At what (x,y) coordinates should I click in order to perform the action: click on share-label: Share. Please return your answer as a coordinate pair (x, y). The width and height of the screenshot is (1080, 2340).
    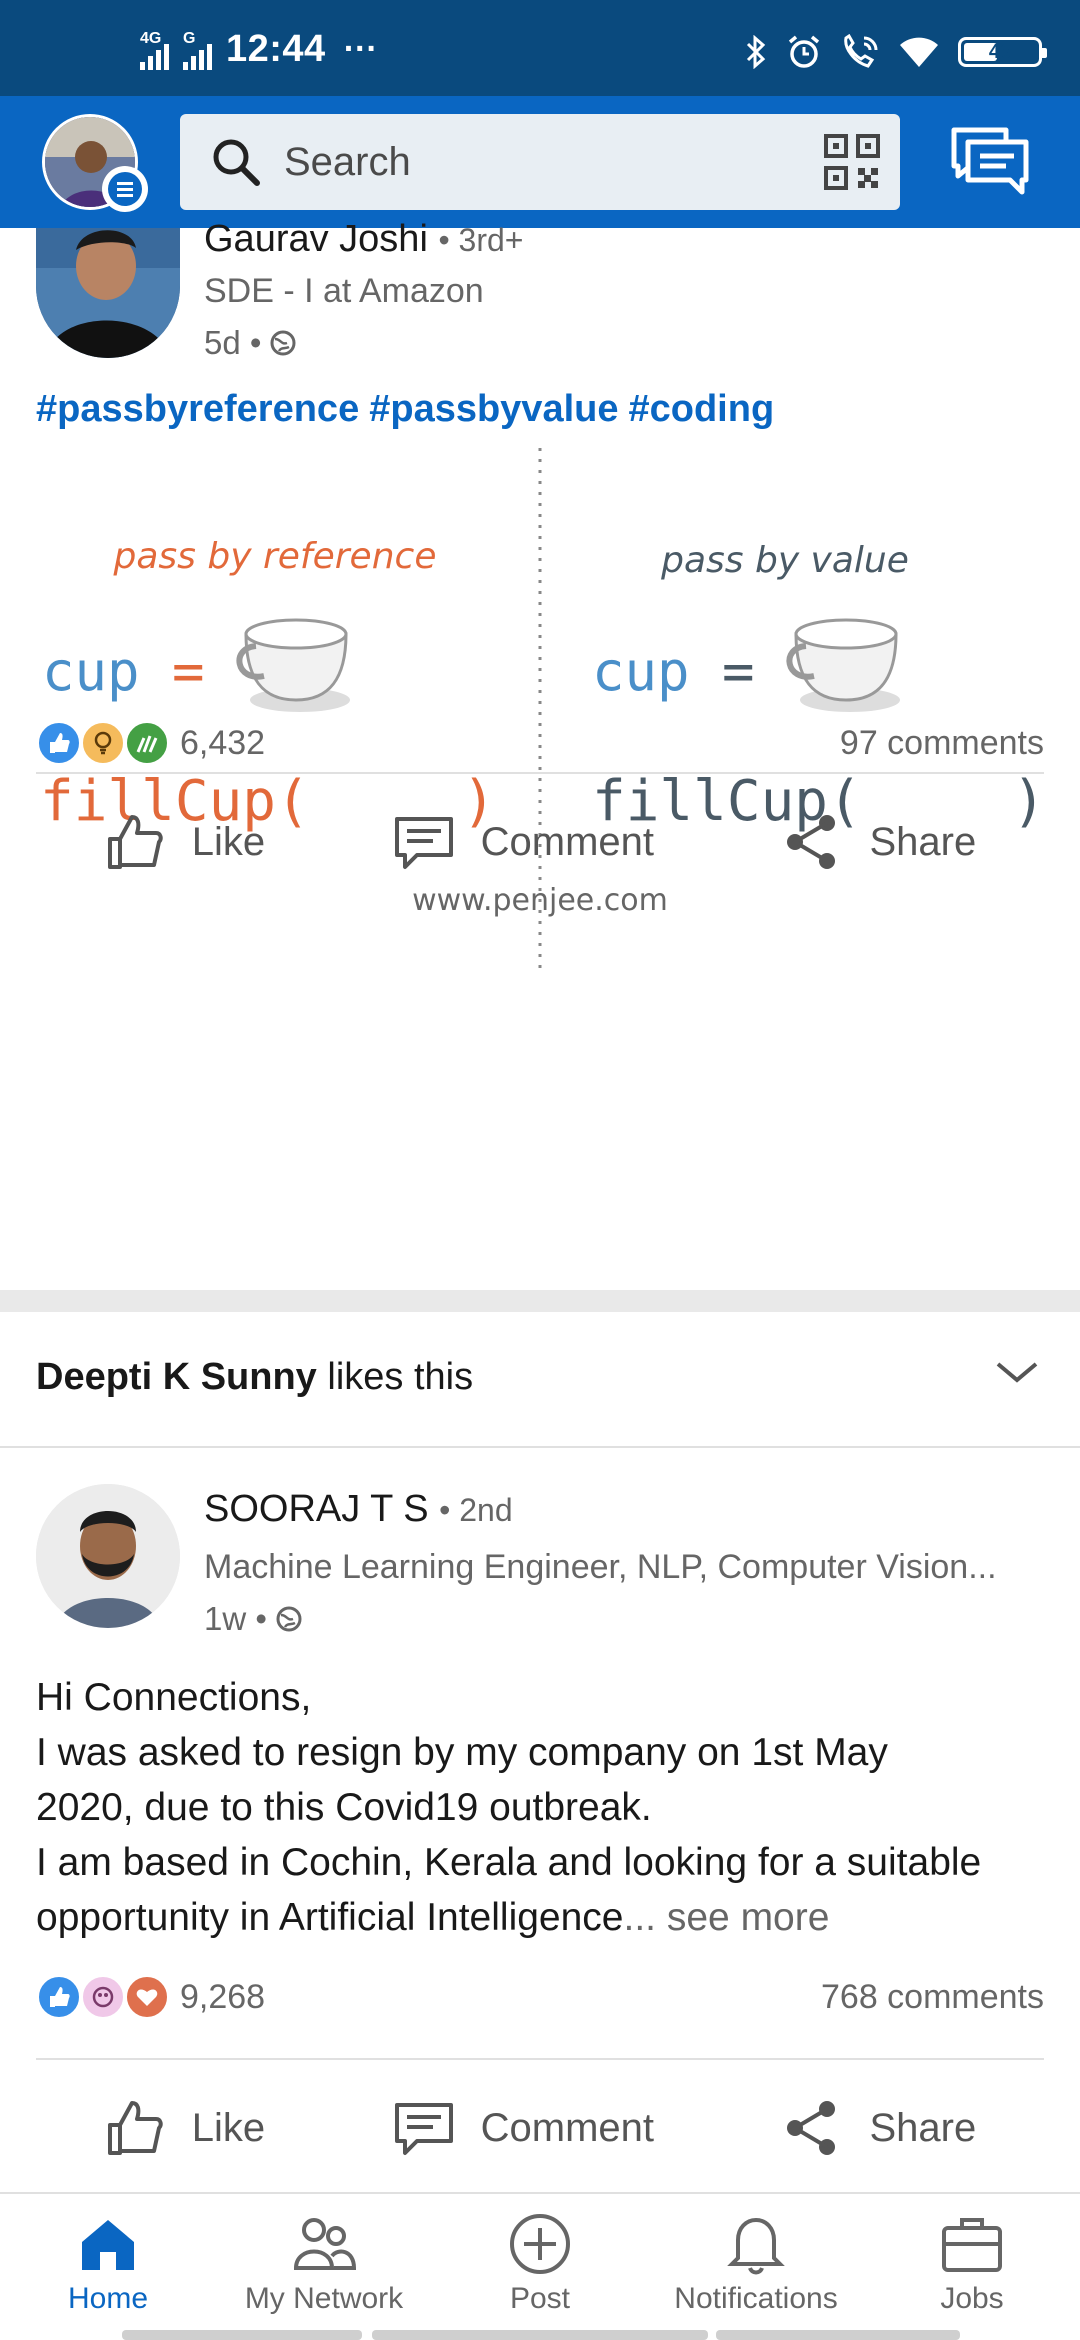
    Looking at the image, I should click on (923, 841).